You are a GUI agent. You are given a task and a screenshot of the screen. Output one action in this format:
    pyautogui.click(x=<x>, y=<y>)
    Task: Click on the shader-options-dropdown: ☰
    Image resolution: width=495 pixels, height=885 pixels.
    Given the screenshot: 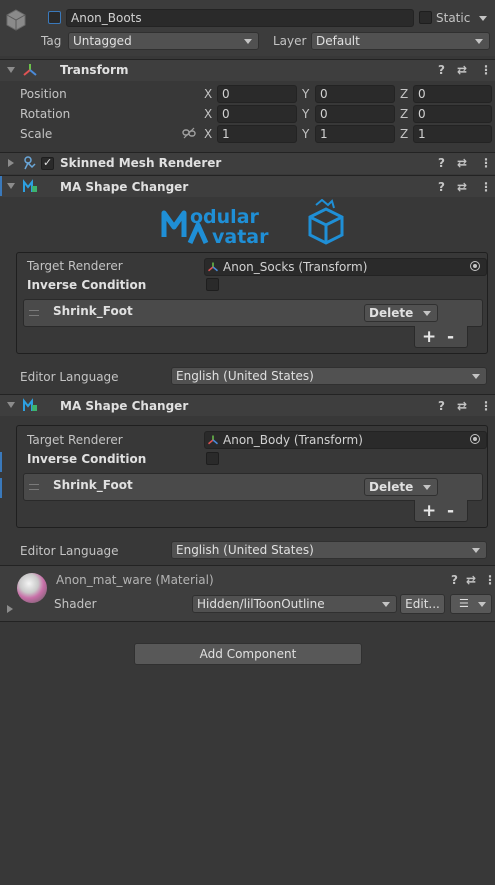 What is the action you would take?
    pyautogui.click(x=471, y=604)
    